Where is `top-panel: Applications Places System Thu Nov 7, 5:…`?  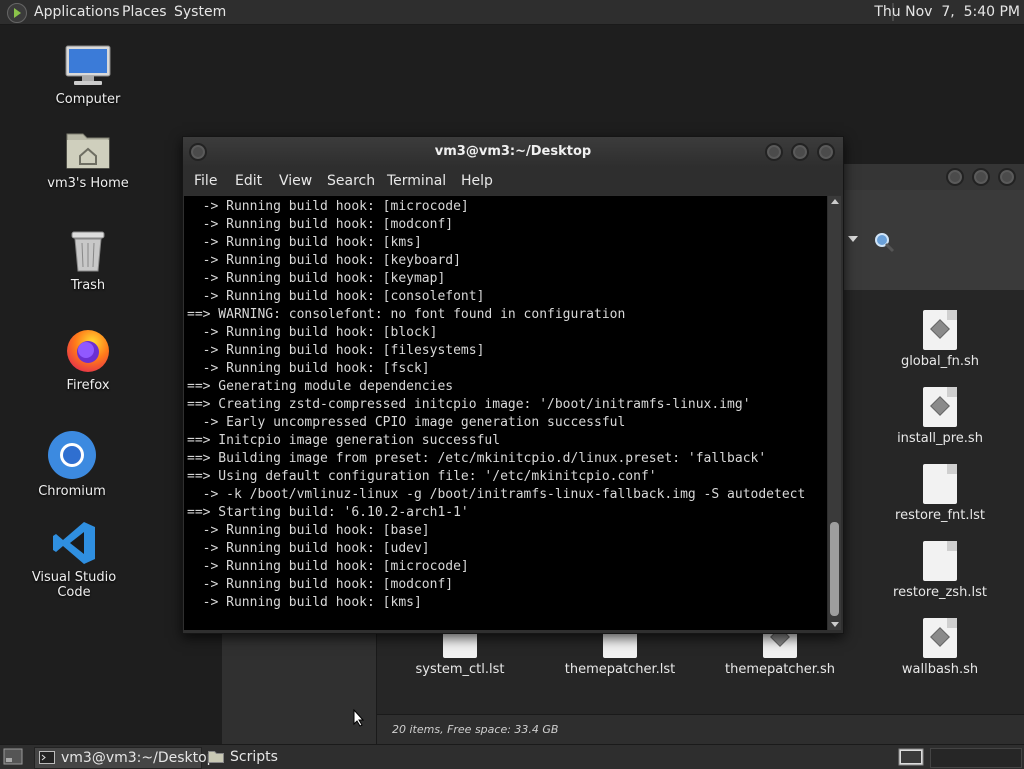
top-panel: Applications Places System Thu Nov 7, 5:… is located at coordinates (512, 12).